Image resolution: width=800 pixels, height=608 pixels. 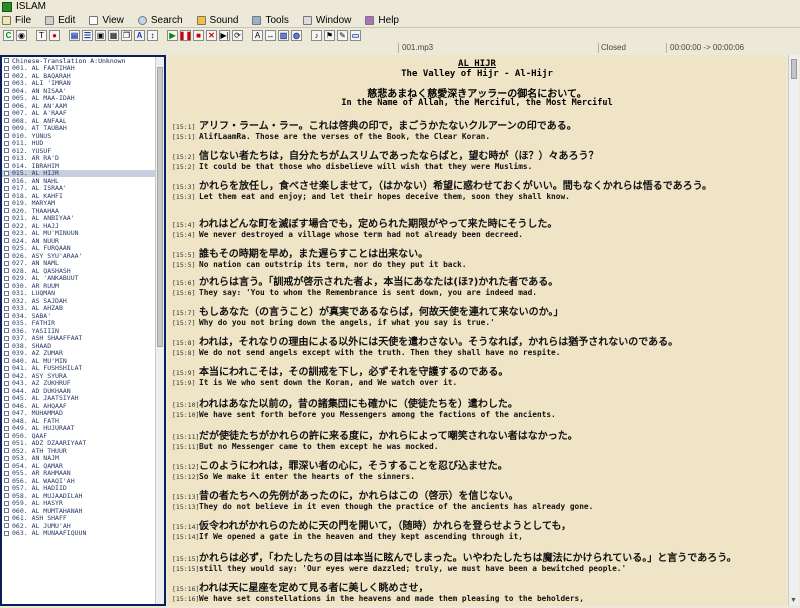 What do you see at coordinates (184, 157) in the screenshot?
I see `verse-number: [15:2]` at bounding box center [184, 157].